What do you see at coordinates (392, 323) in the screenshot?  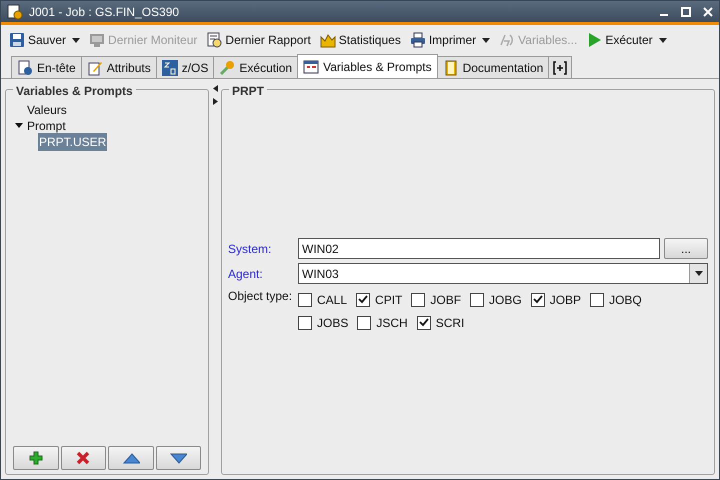 I see `checkbox-label: JSCH` at bounding box center [392, 323].